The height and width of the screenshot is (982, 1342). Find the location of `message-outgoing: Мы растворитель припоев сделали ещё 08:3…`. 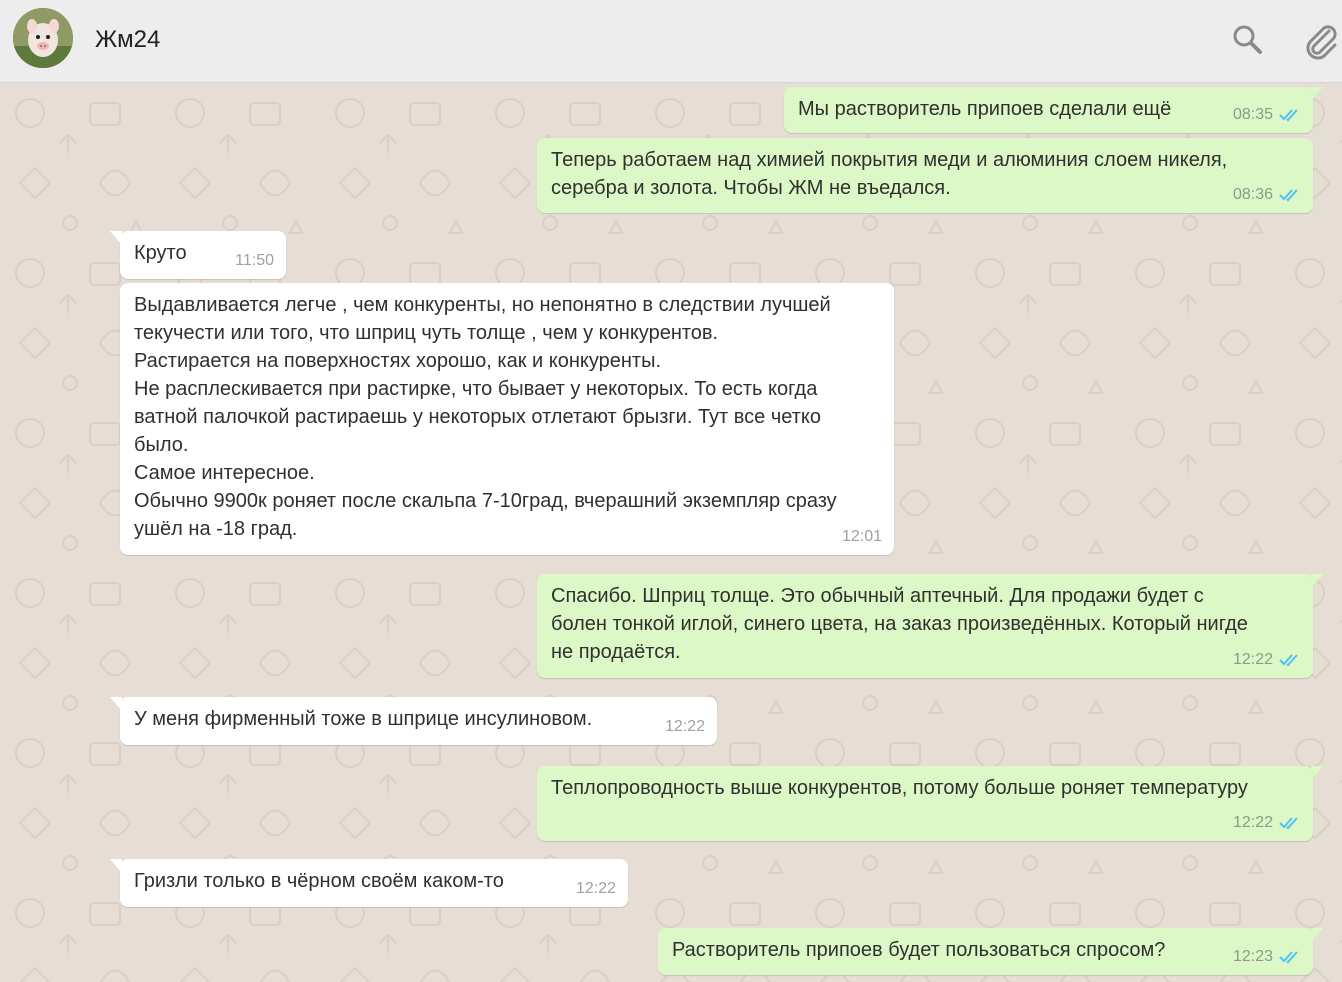

message-outgoing: Мы растворитель припоев сделали ещё 08:3… is located at coordinates (1053, 110).